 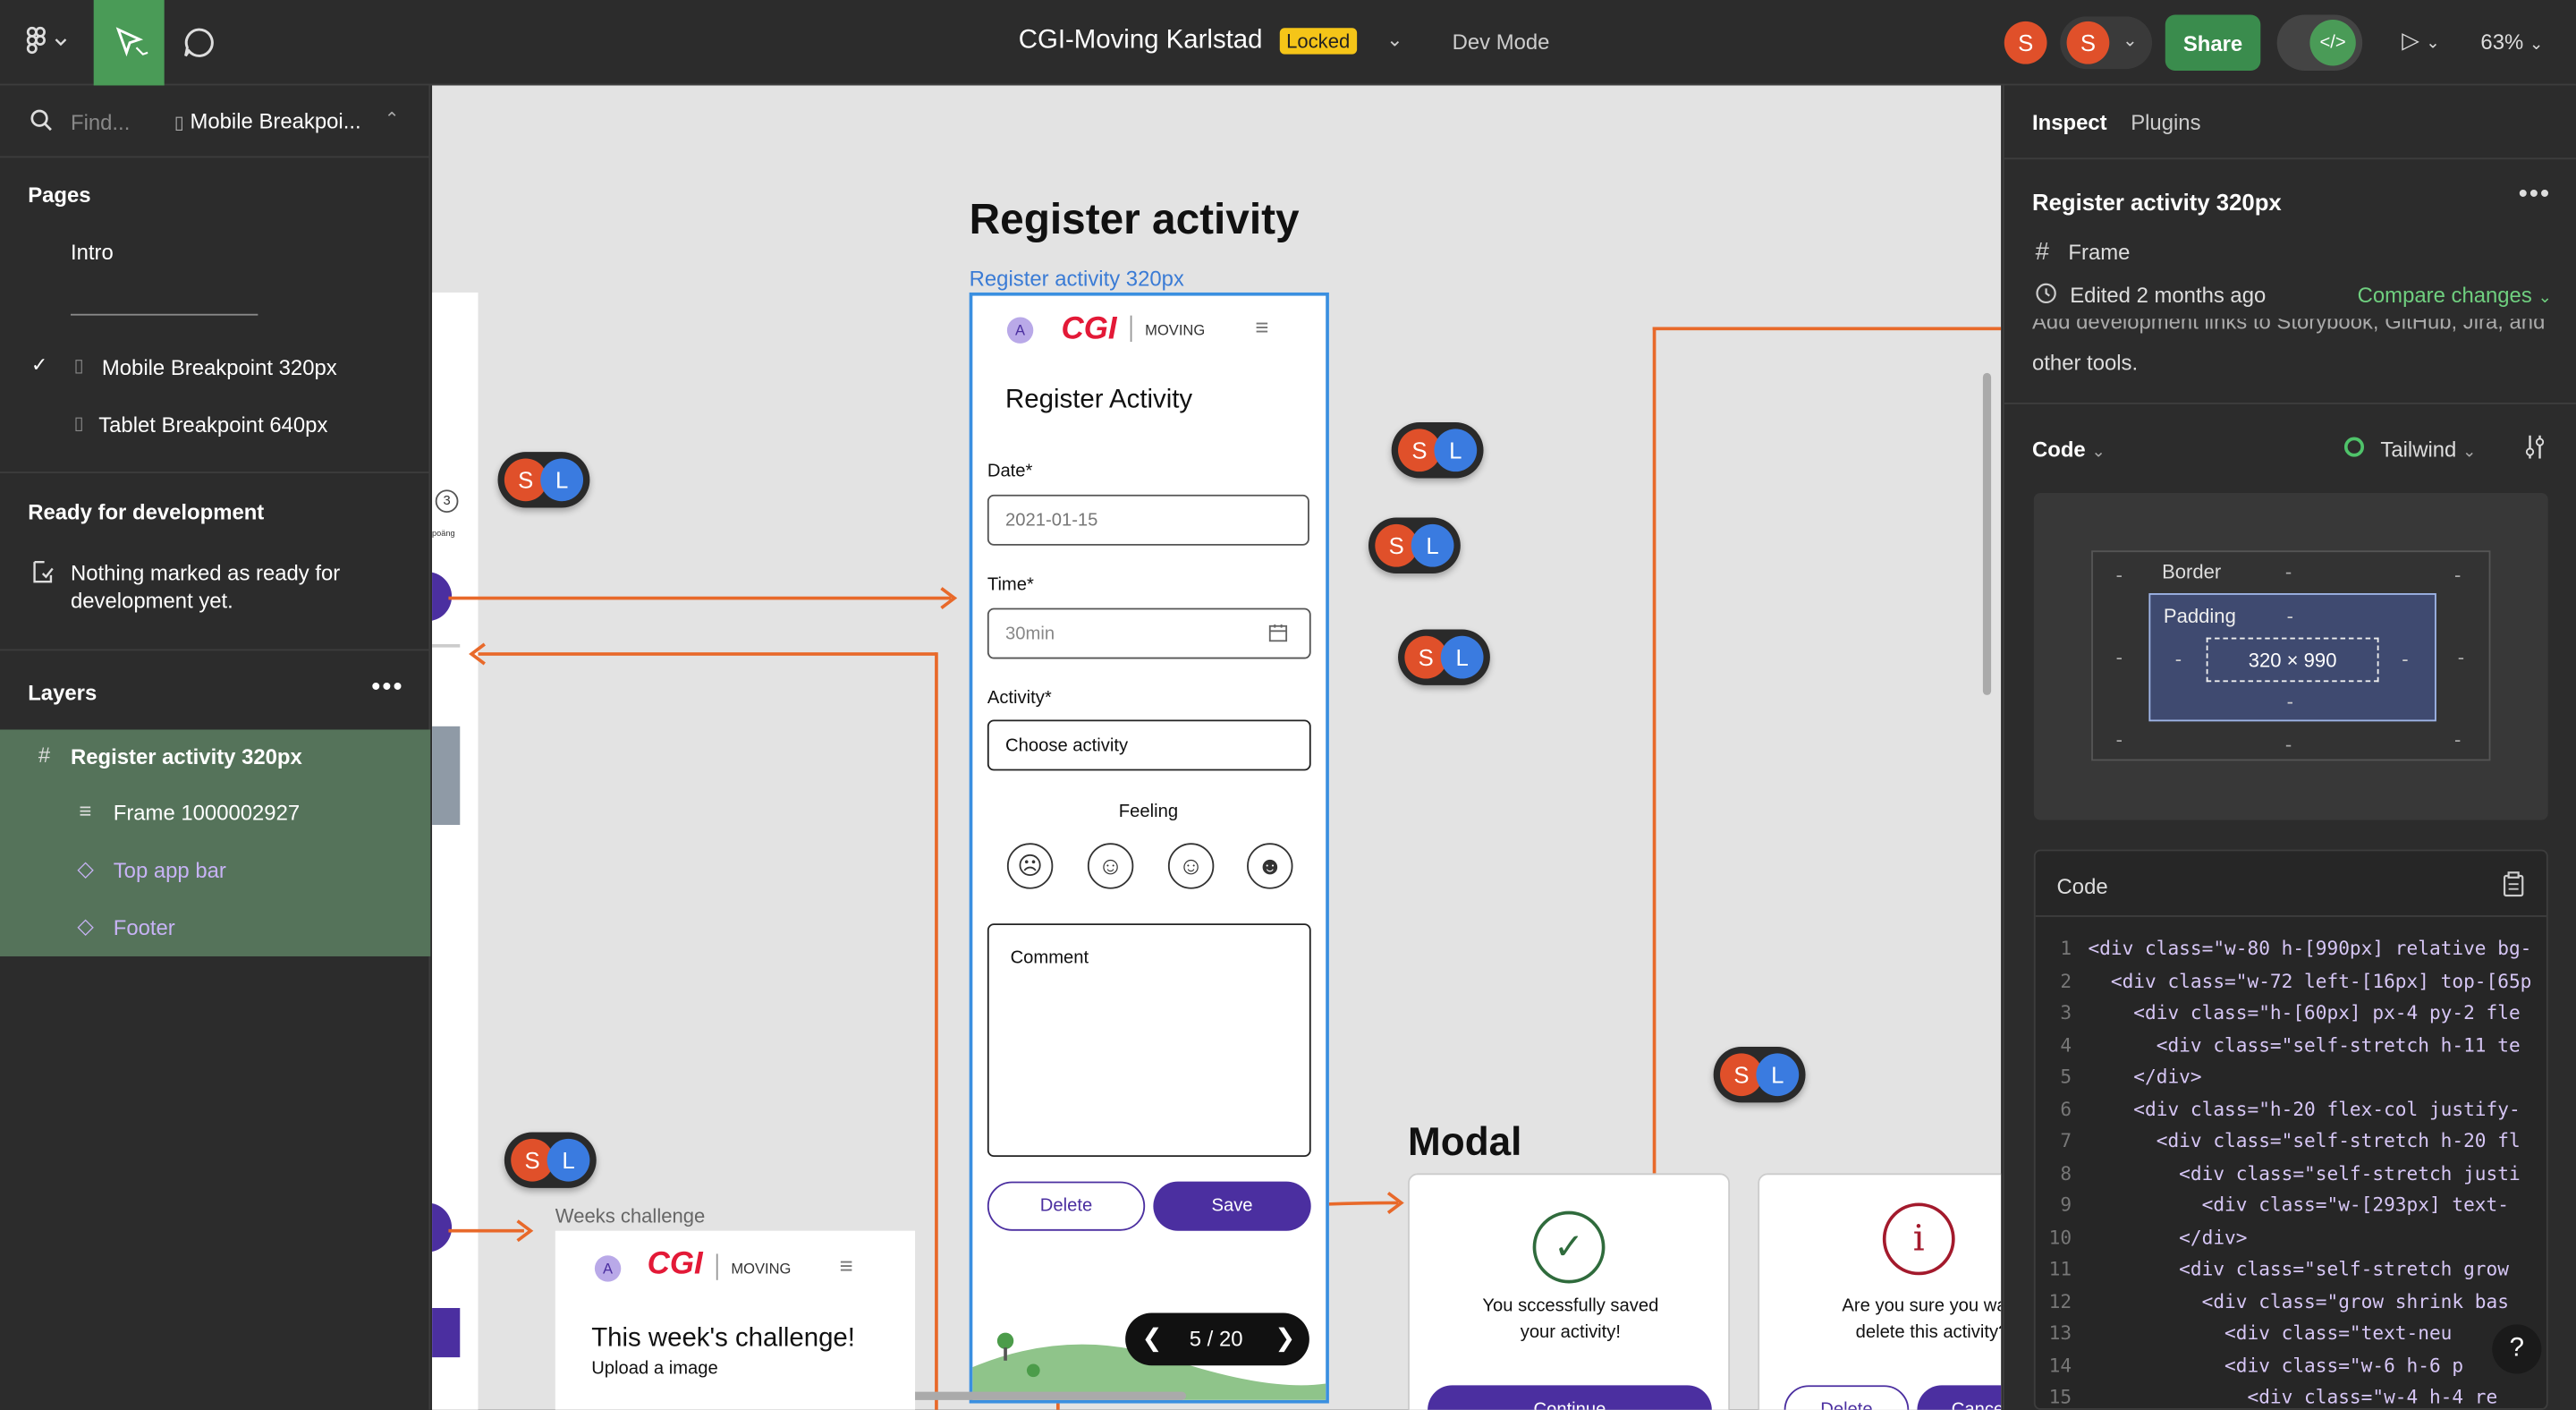 I want to click on share-button: Share, so click(x=2213, y=42).